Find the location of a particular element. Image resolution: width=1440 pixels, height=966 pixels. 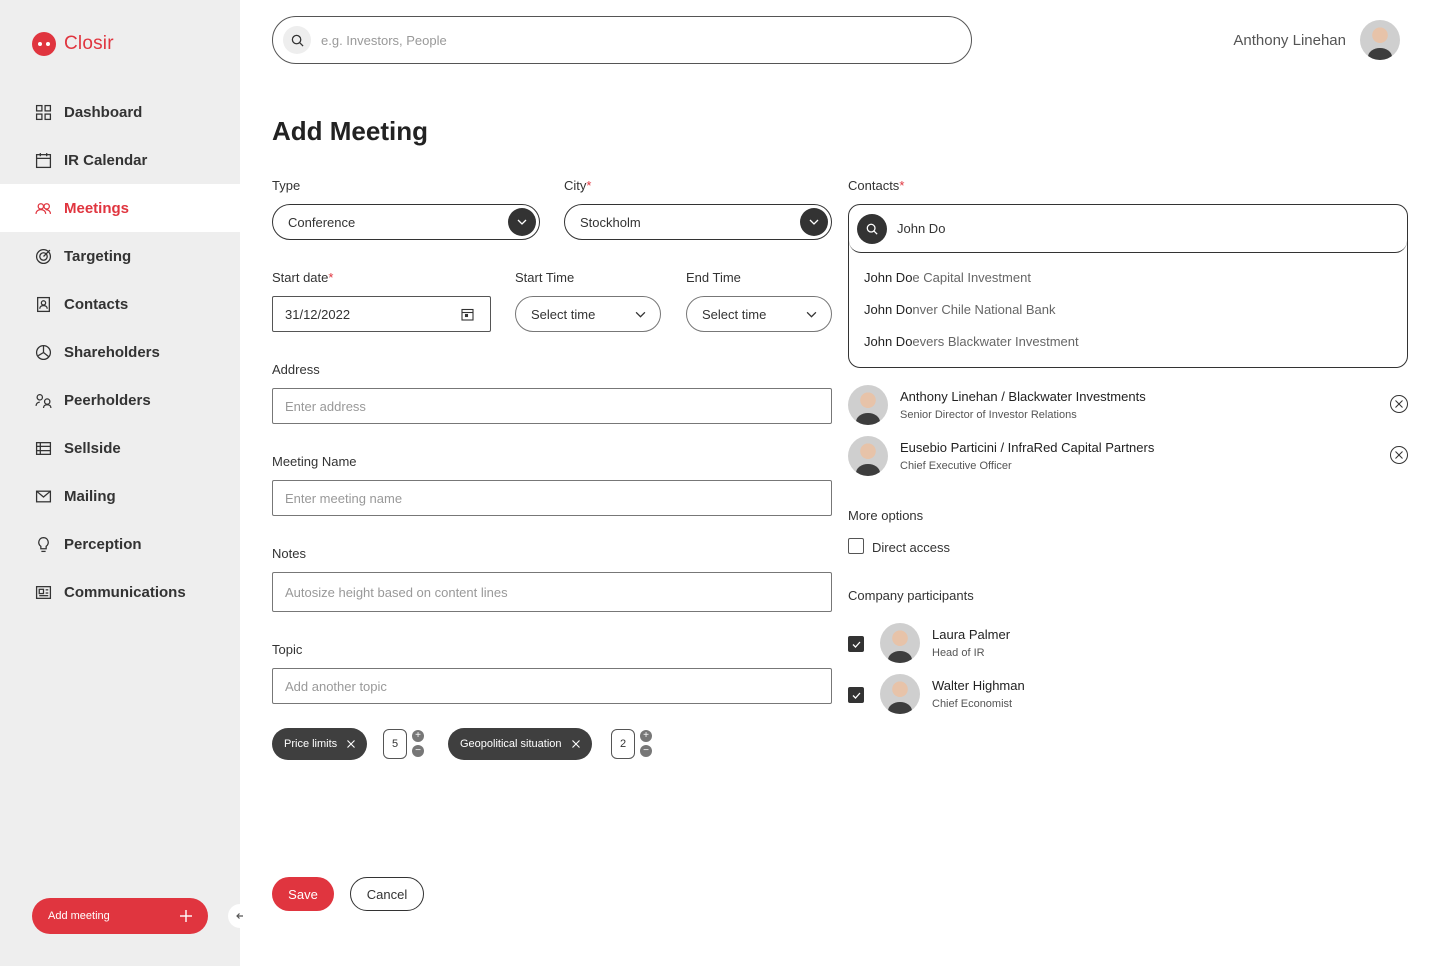

contact-card-icon is located at coordinates (43, 304).